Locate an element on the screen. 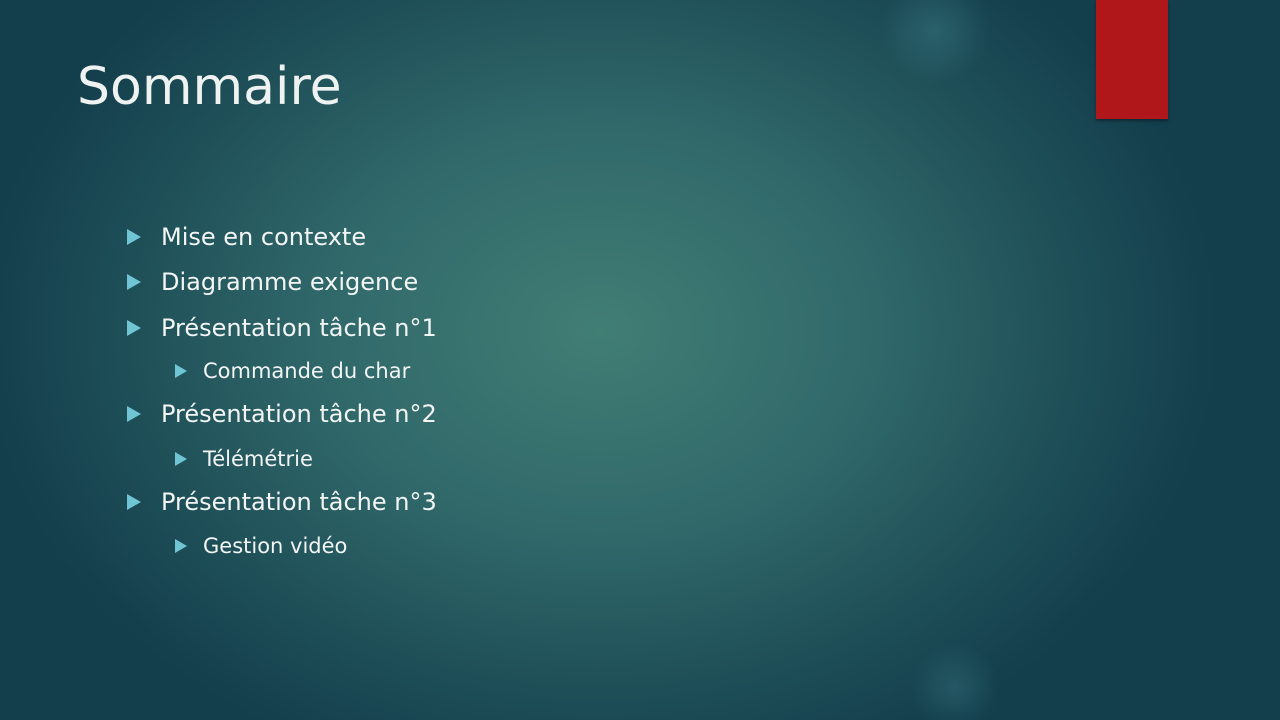  agenda-item: Diagramme exigence is located at coordinates (272, 282).